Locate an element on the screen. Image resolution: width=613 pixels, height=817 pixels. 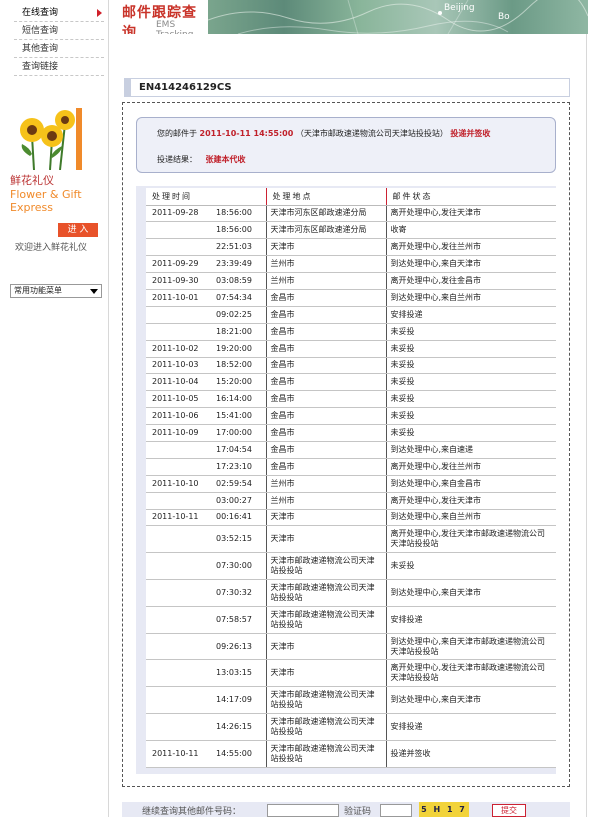
cell-clock: 23:39:49 is located at coordinates (234, 264).